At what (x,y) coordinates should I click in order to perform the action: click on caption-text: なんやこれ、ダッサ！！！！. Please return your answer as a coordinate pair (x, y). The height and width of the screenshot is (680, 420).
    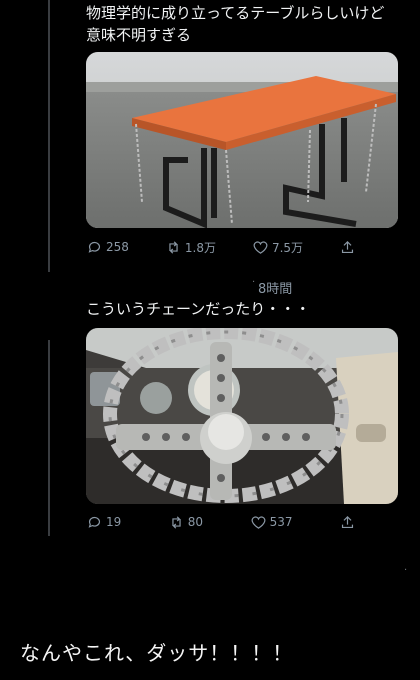
    Looking at the image, I should click on (157, 653).